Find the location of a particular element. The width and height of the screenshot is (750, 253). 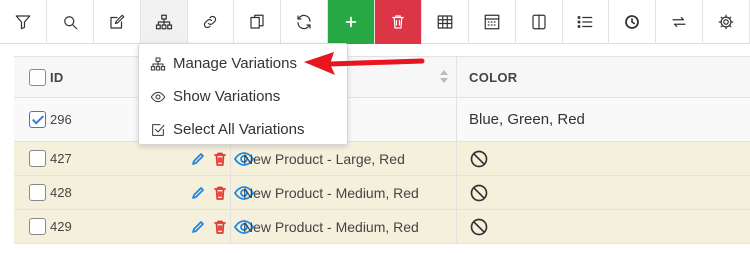

variations-button is located at coordinates (164, 22).